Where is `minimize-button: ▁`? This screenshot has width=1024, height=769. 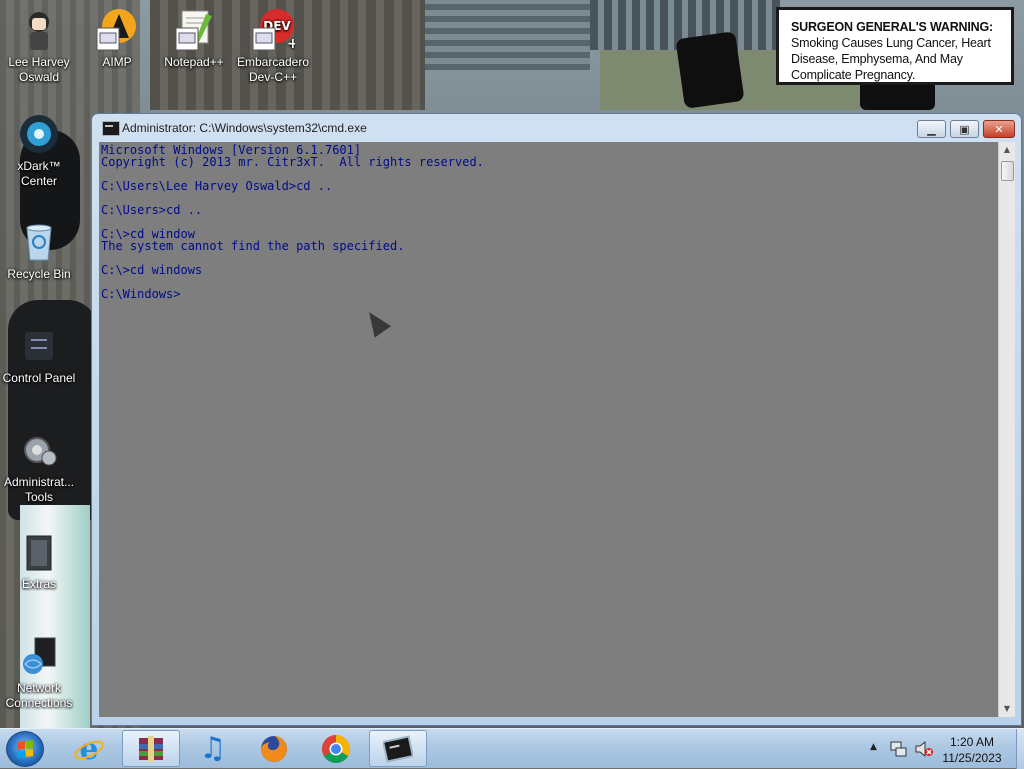
minimize-button: ▁ is located at coordinates (931, 129).